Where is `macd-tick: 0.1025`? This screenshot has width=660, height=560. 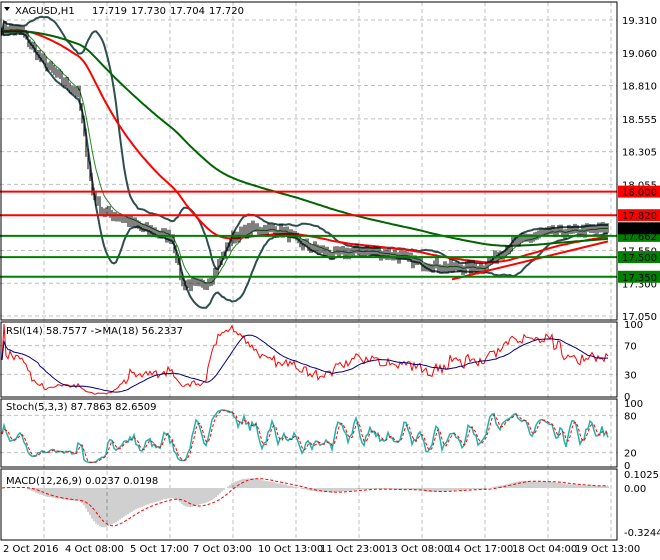
macd-tick: 0.1025 is located at coordinates (641, 475).